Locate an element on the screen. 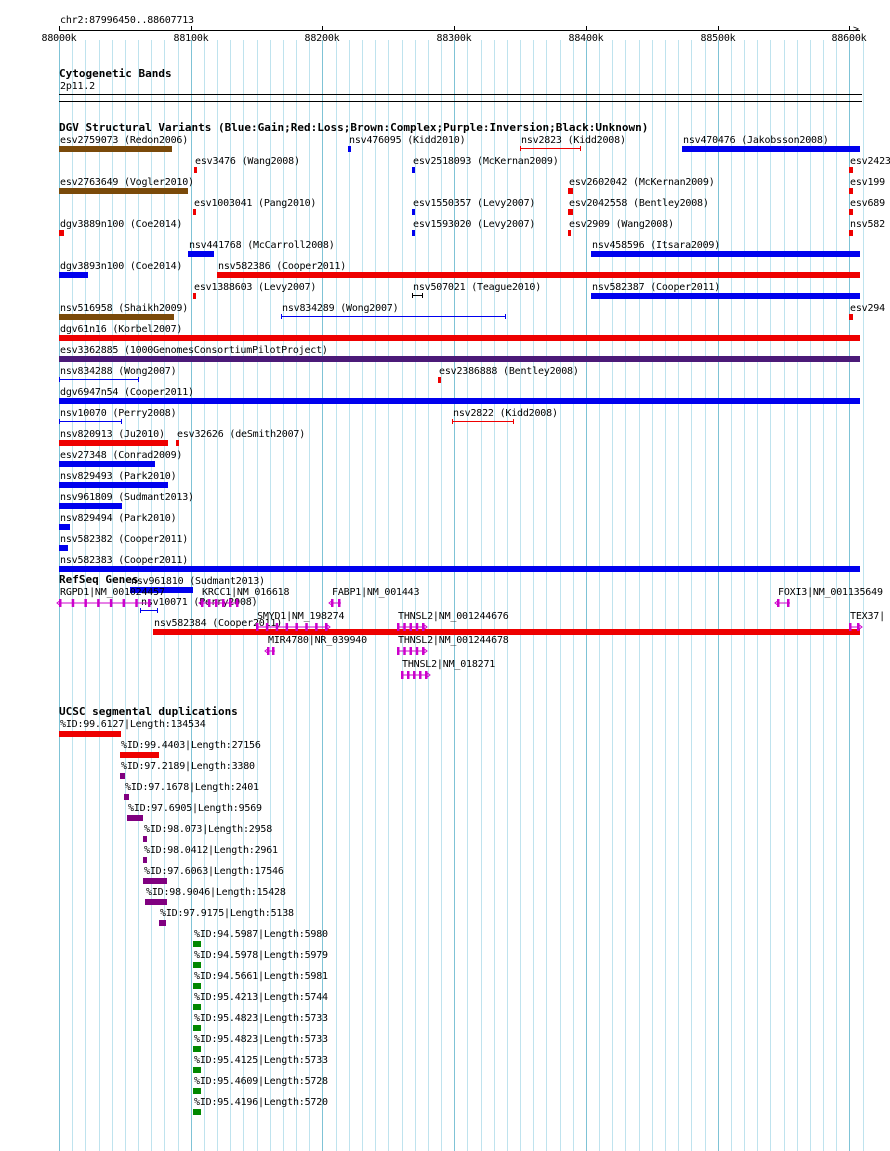 This screenshot has width=890, height=1151. dgv-variant-label: nsv582383 (Cooper2011) is located at coordinates (124, 560).